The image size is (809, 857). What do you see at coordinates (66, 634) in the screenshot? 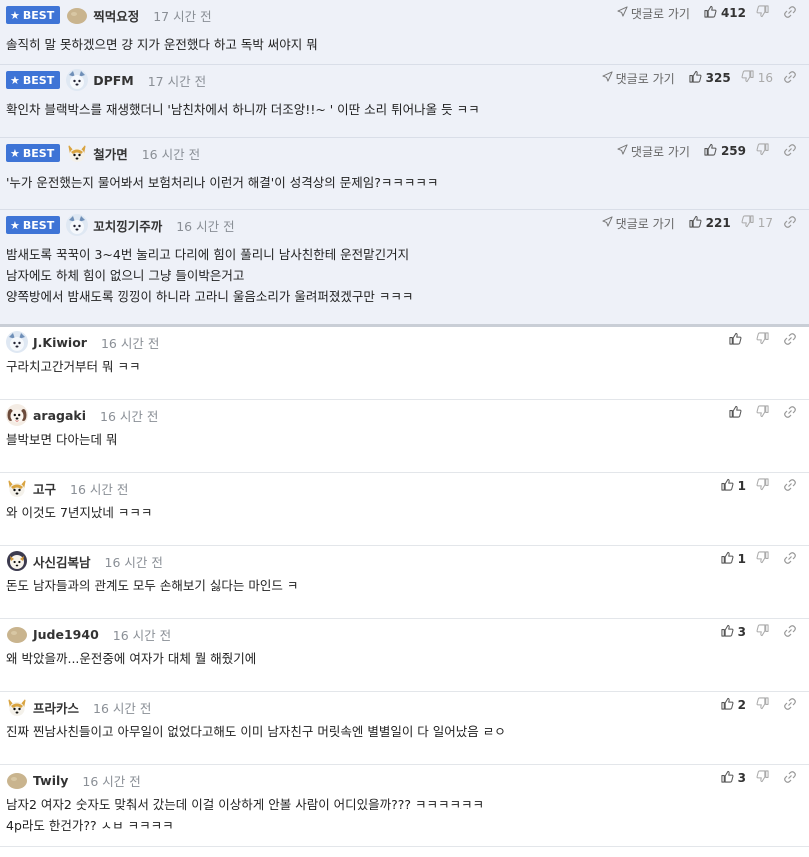
I see `nickname: Jude1940` at bounding box center [66, 634].